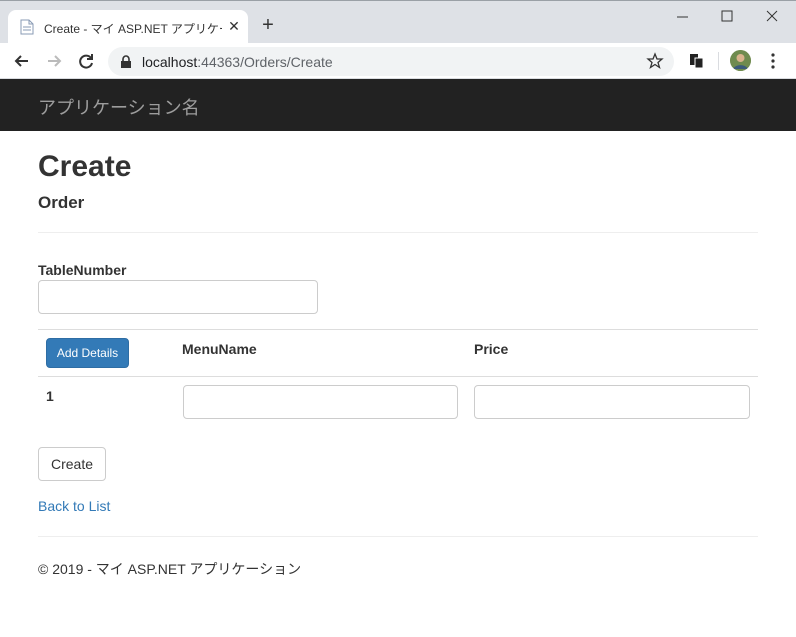  I want to click on address-bar: localhost:44363/Orders/Create, so click(391, 61).